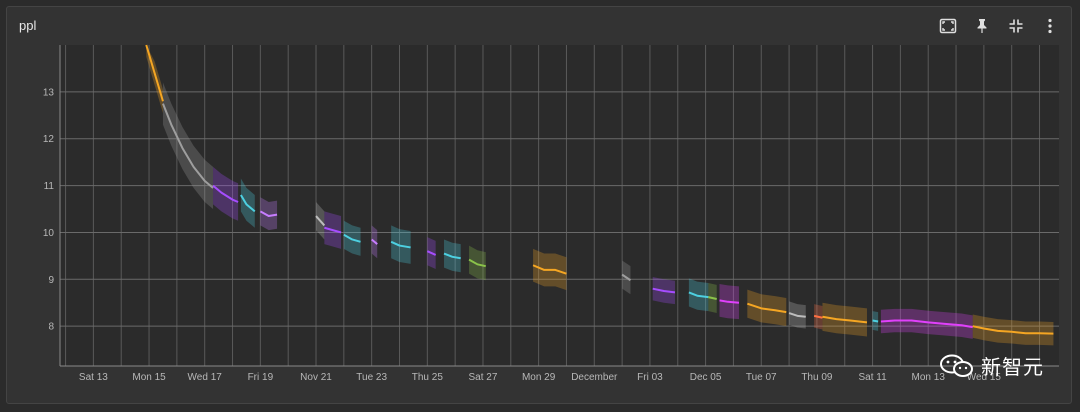 This screenshot has width=1080, height=412. I want to click on x-tick-label: Sat 27, so click(483, 377).